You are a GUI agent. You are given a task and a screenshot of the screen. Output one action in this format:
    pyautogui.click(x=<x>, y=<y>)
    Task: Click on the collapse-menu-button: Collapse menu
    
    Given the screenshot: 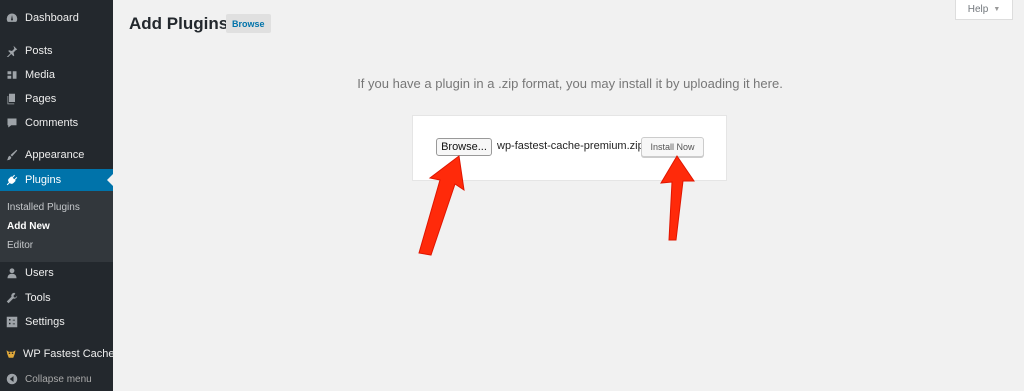 What is the action you would take?
    pyautogui.click(x=56, y=379)
    